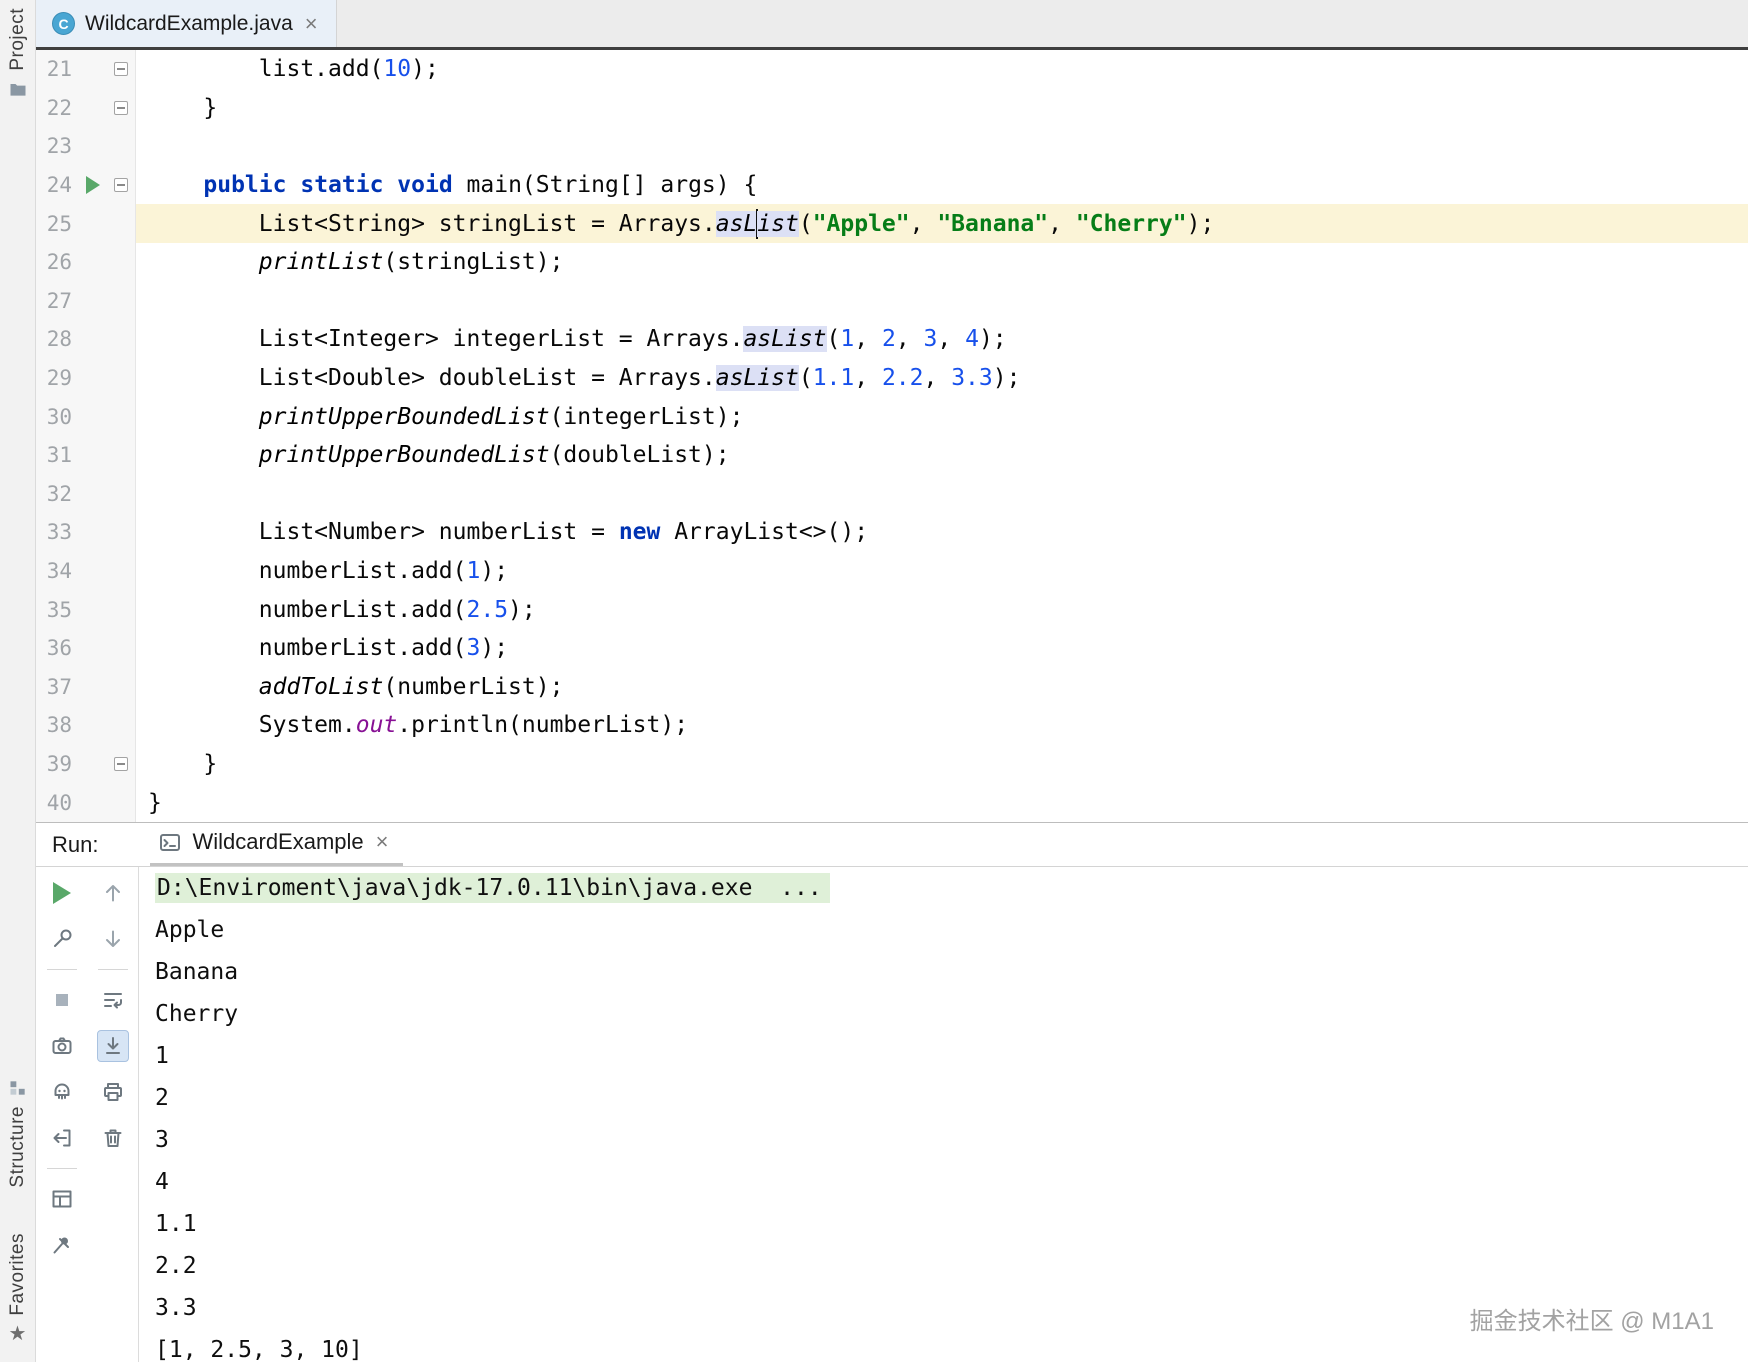  Describe the element at coordinates (59, 725) in the screenshot. I see `line-number: 38` at that location.